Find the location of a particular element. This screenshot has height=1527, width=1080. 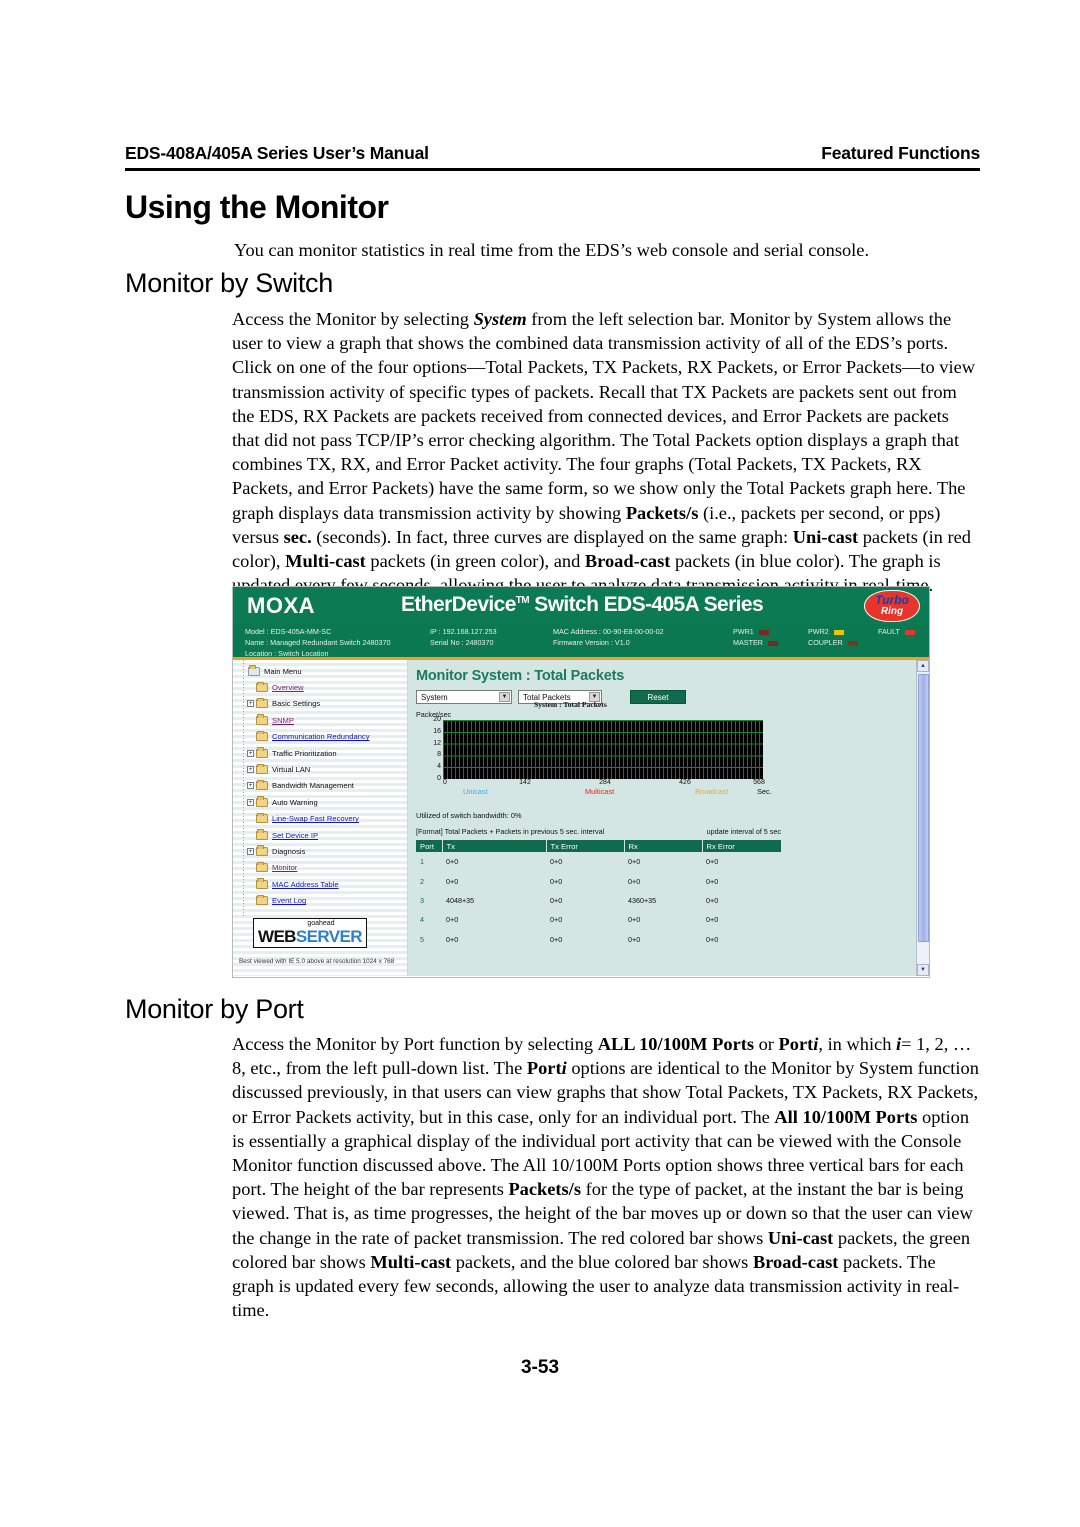

navigation-tree: Main Menu Overview + Basic Settings SNMP is located at coordinates (320, 818).